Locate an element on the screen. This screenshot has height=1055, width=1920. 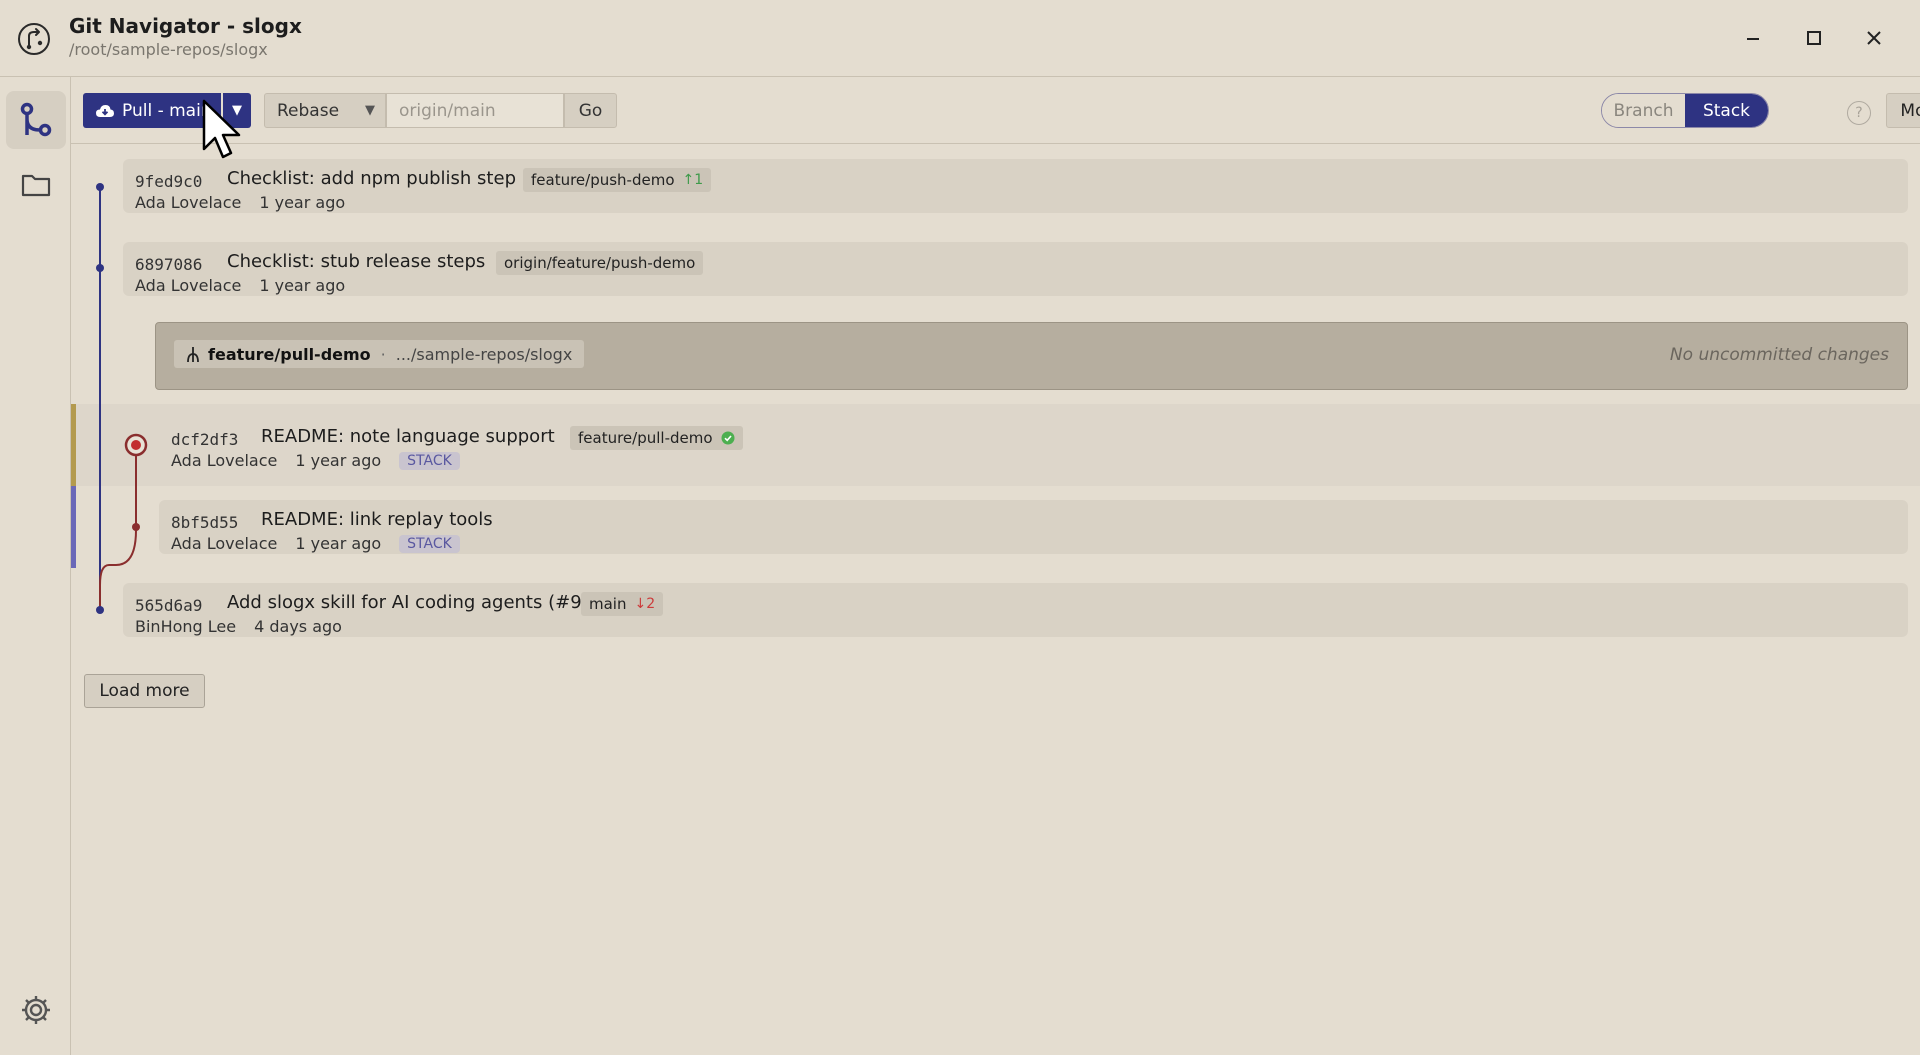
commit-time: 4 days ago is located at coordinates (298, 626).